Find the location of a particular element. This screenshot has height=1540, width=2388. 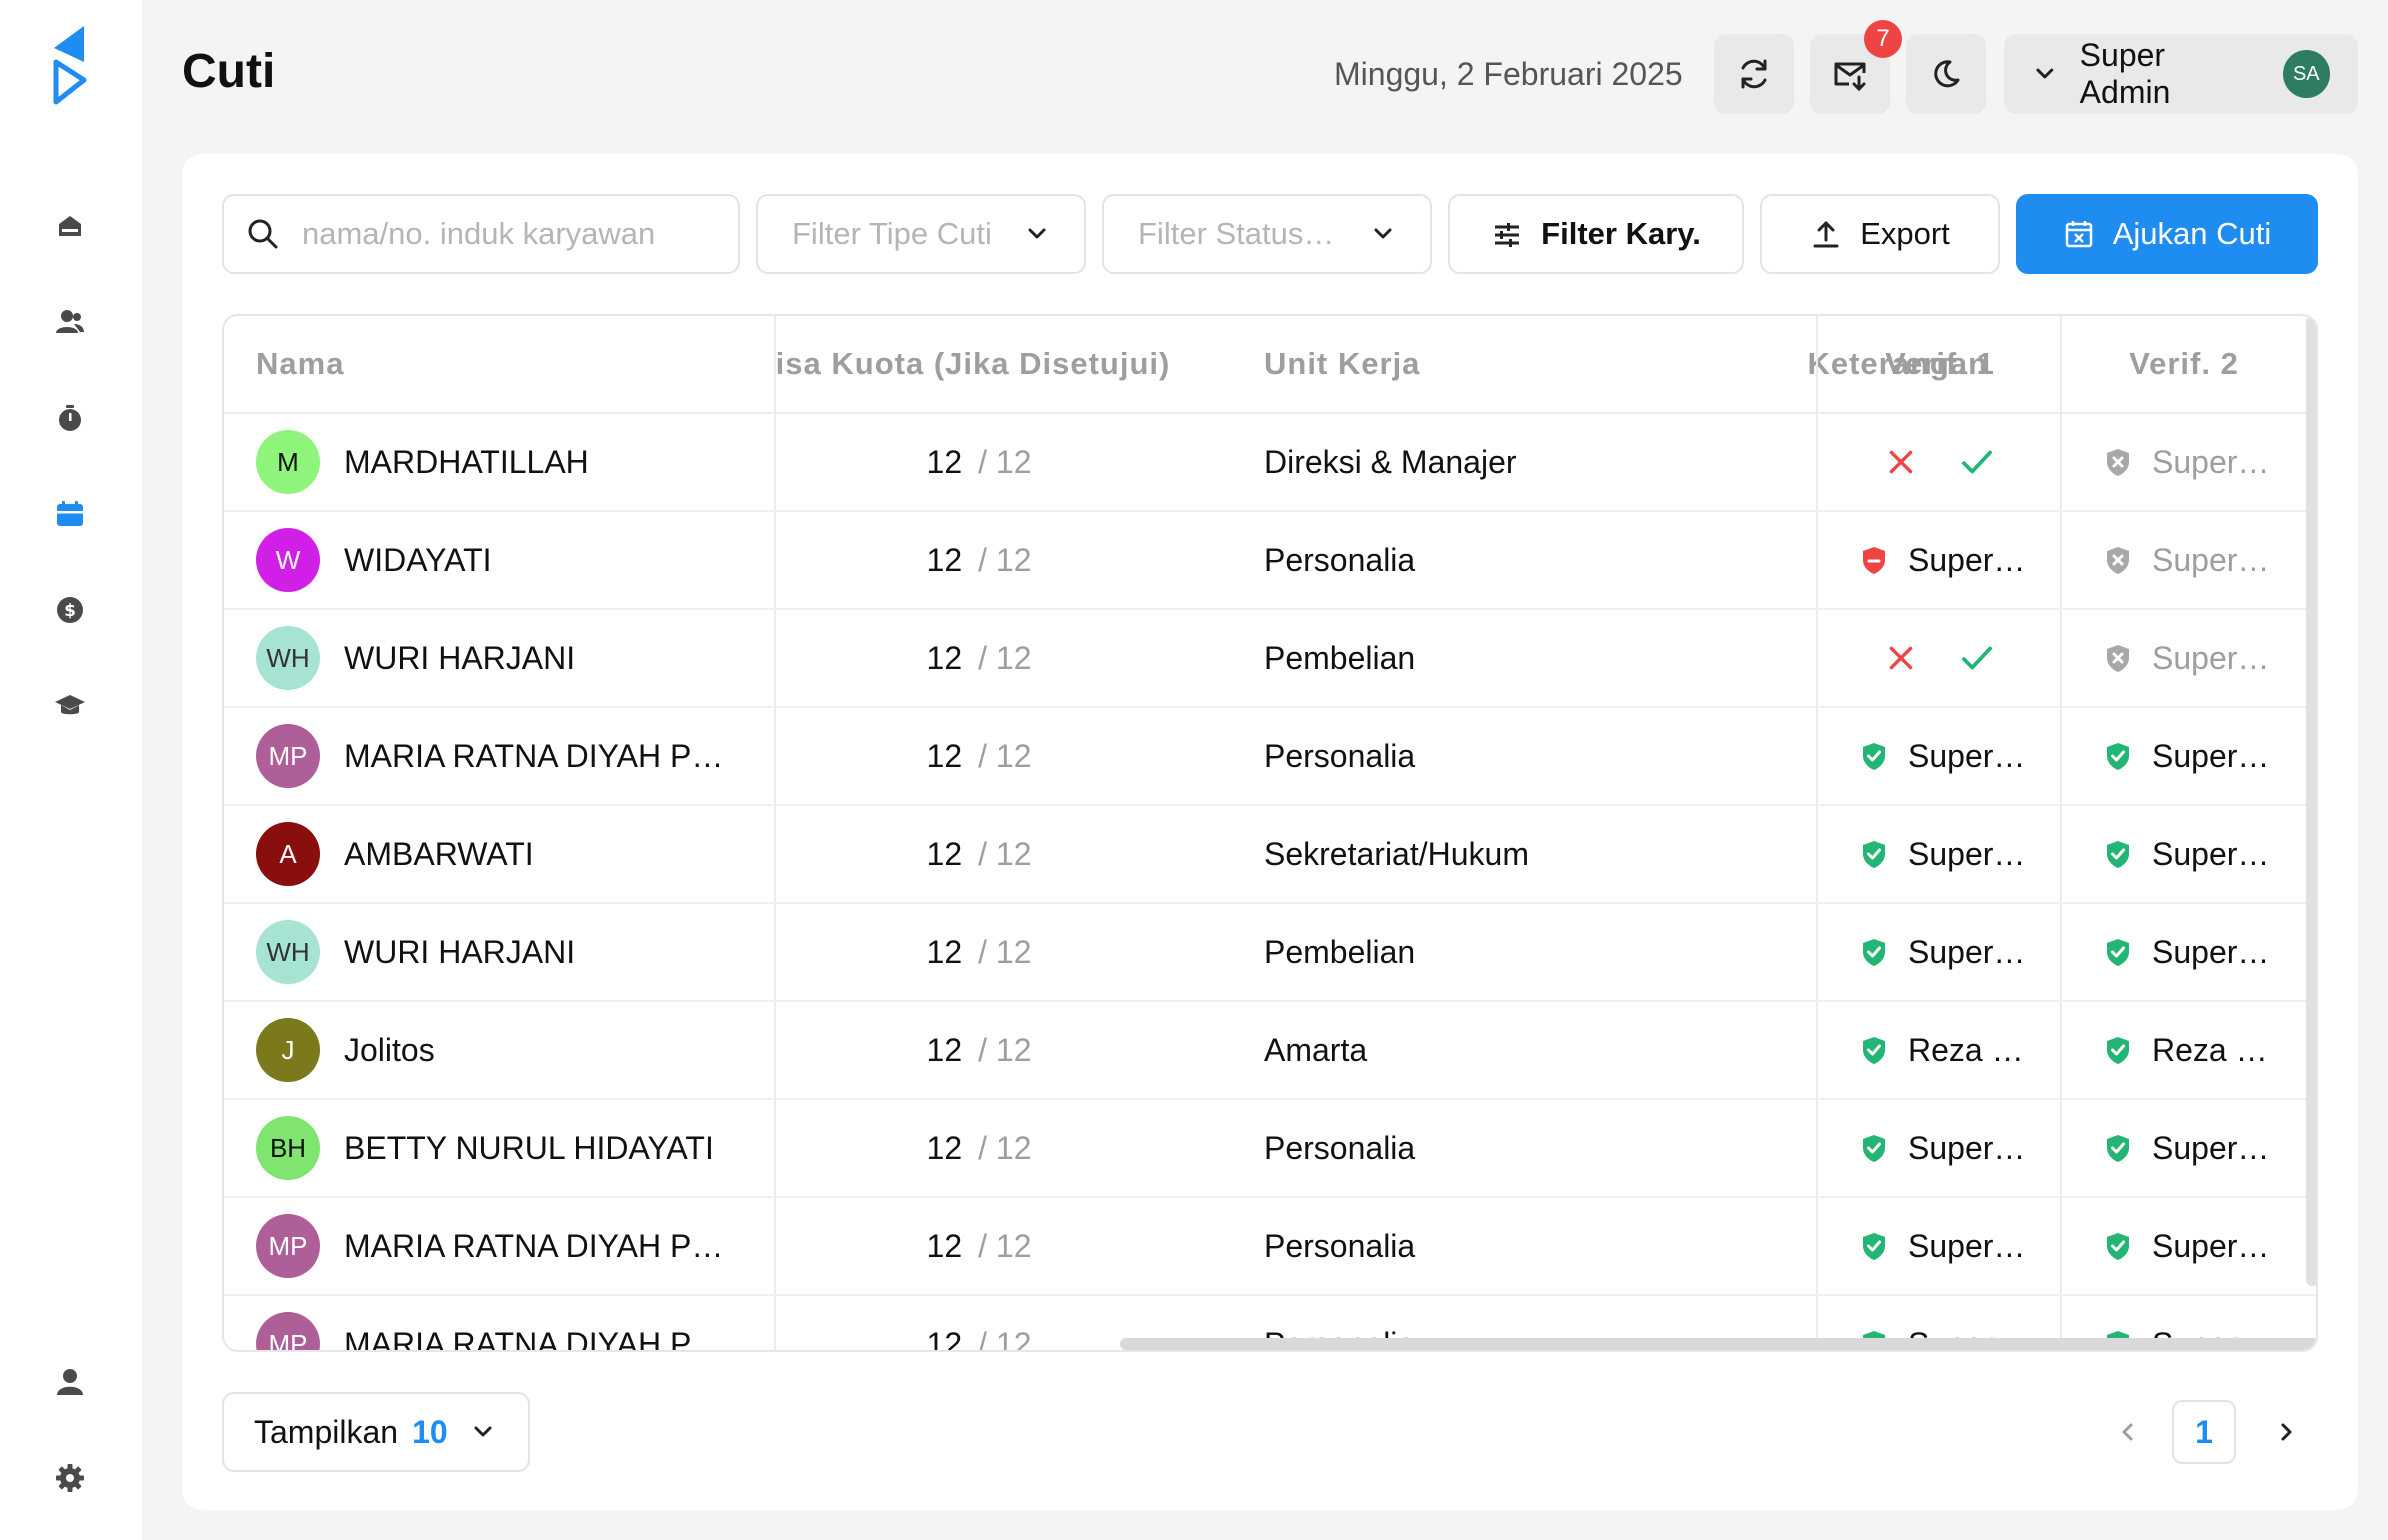

unit-cell: Amarta is located at coordinates (1316, 1049).